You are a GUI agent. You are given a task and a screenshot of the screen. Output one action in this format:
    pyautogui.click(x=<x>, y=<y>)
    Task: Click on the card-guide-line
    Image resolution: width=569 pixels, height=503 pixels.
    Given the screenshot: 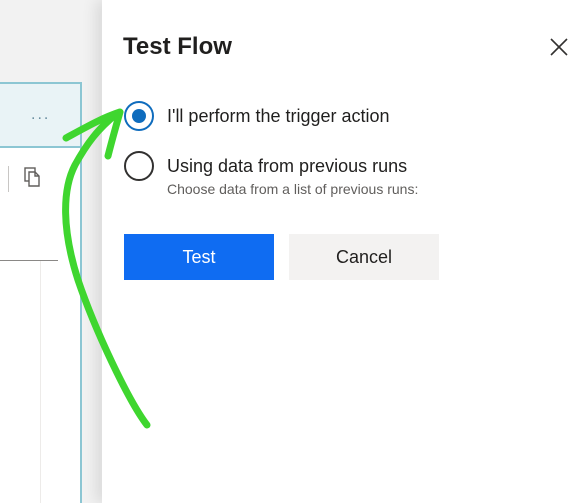 What is the action you would take?
    pyautogui.click(x=40, y=382)
    